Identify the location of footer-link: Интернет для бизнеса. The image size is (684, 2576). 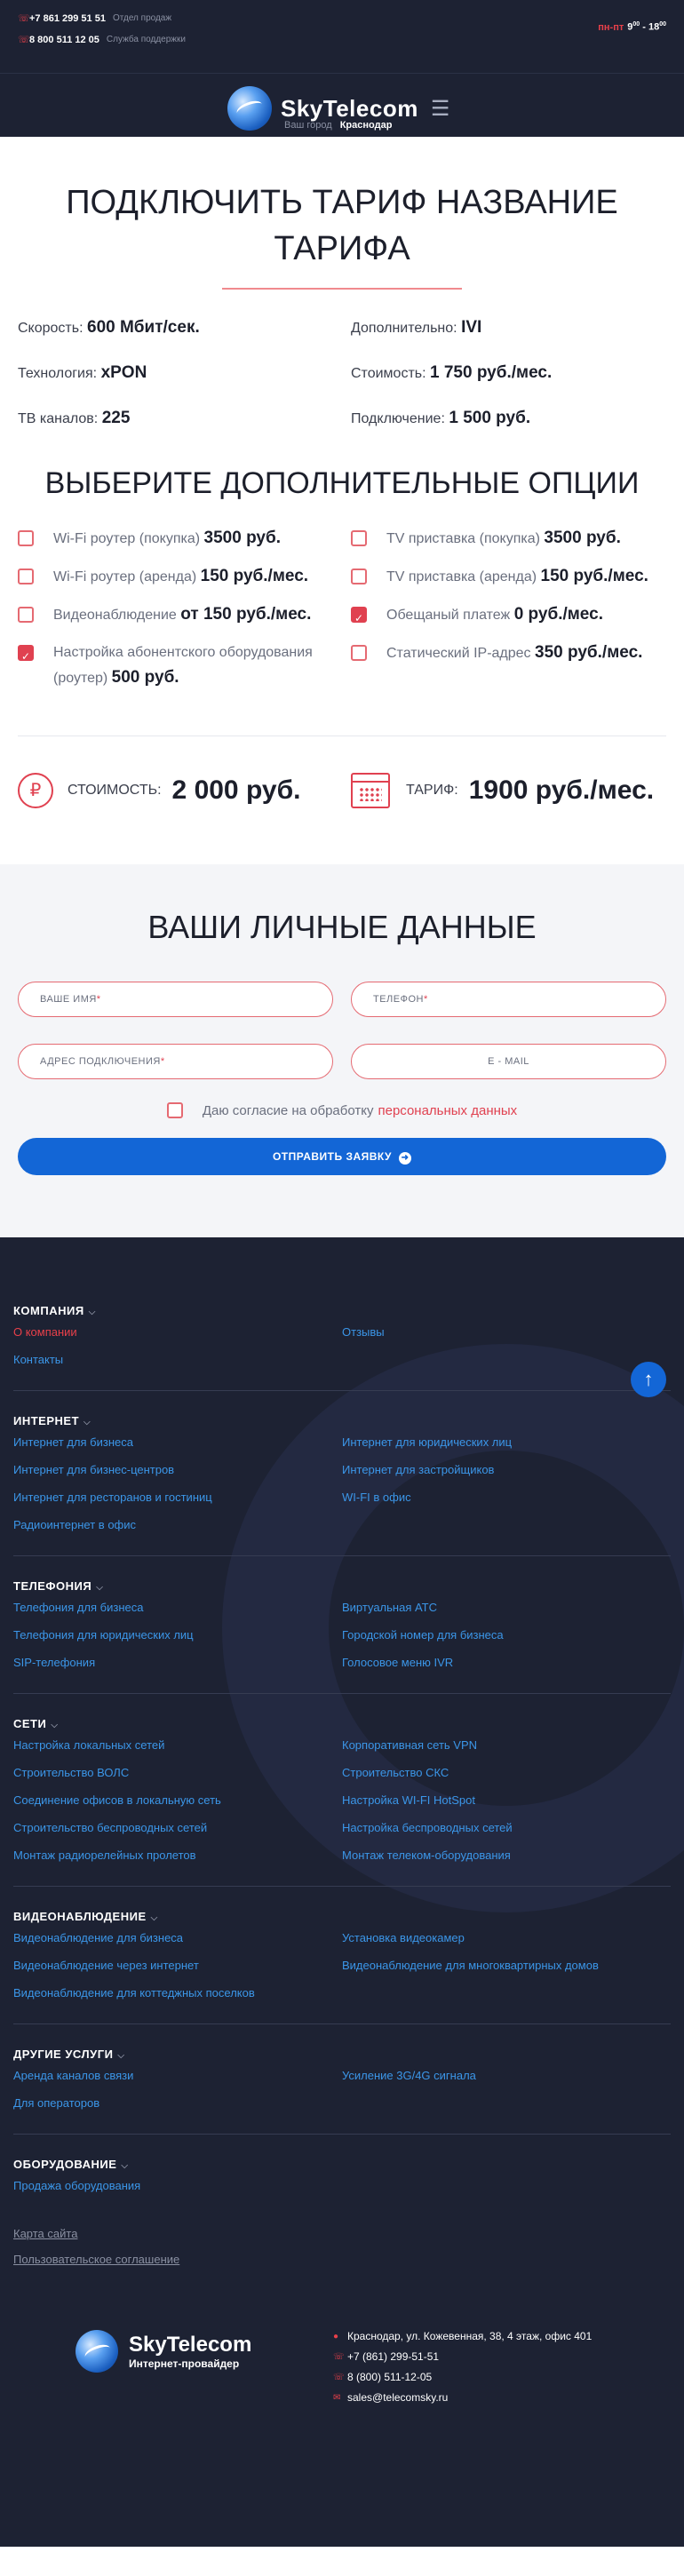
(177, 1442).